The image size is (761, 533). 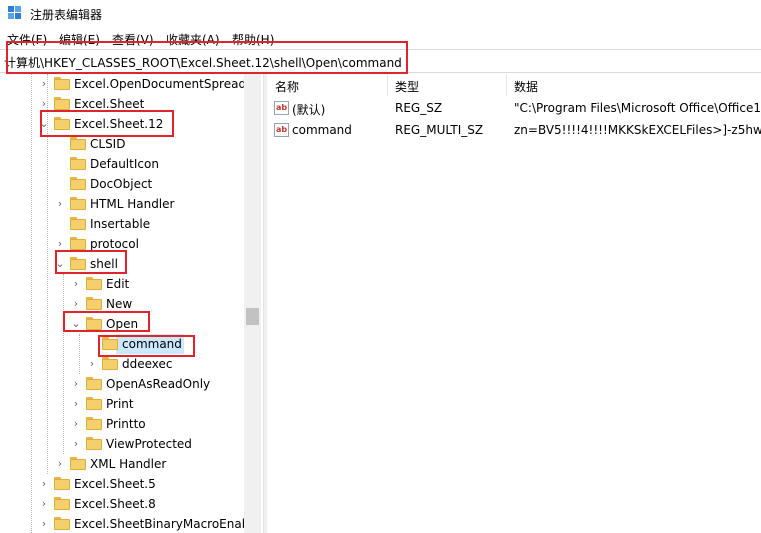 I want to click on tree-item-label: Edit, so click(x=118, y=284).